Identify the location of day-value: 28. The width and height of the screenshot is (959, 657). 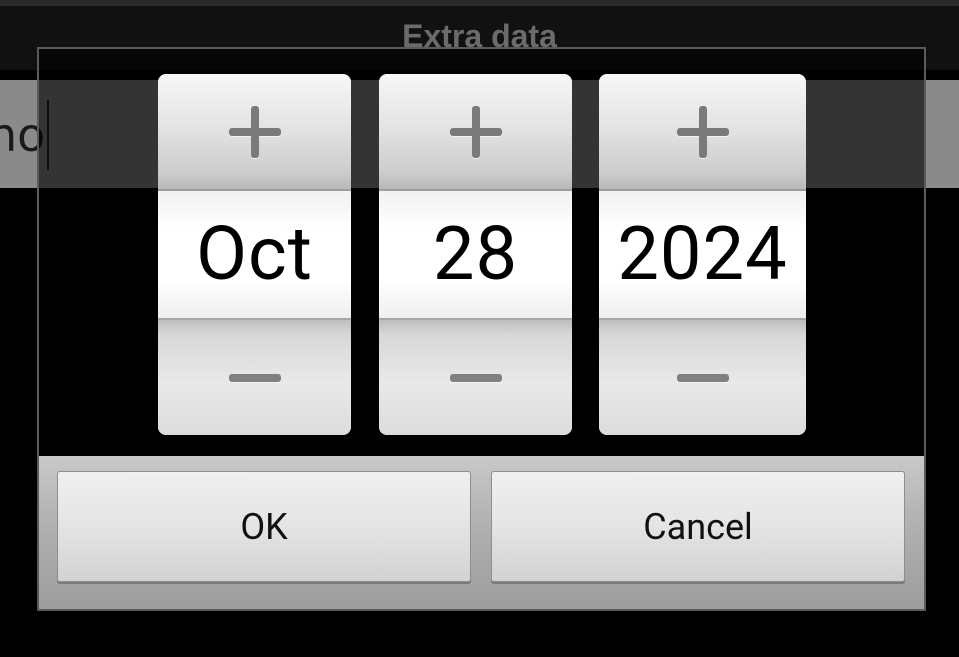
(475, 254).